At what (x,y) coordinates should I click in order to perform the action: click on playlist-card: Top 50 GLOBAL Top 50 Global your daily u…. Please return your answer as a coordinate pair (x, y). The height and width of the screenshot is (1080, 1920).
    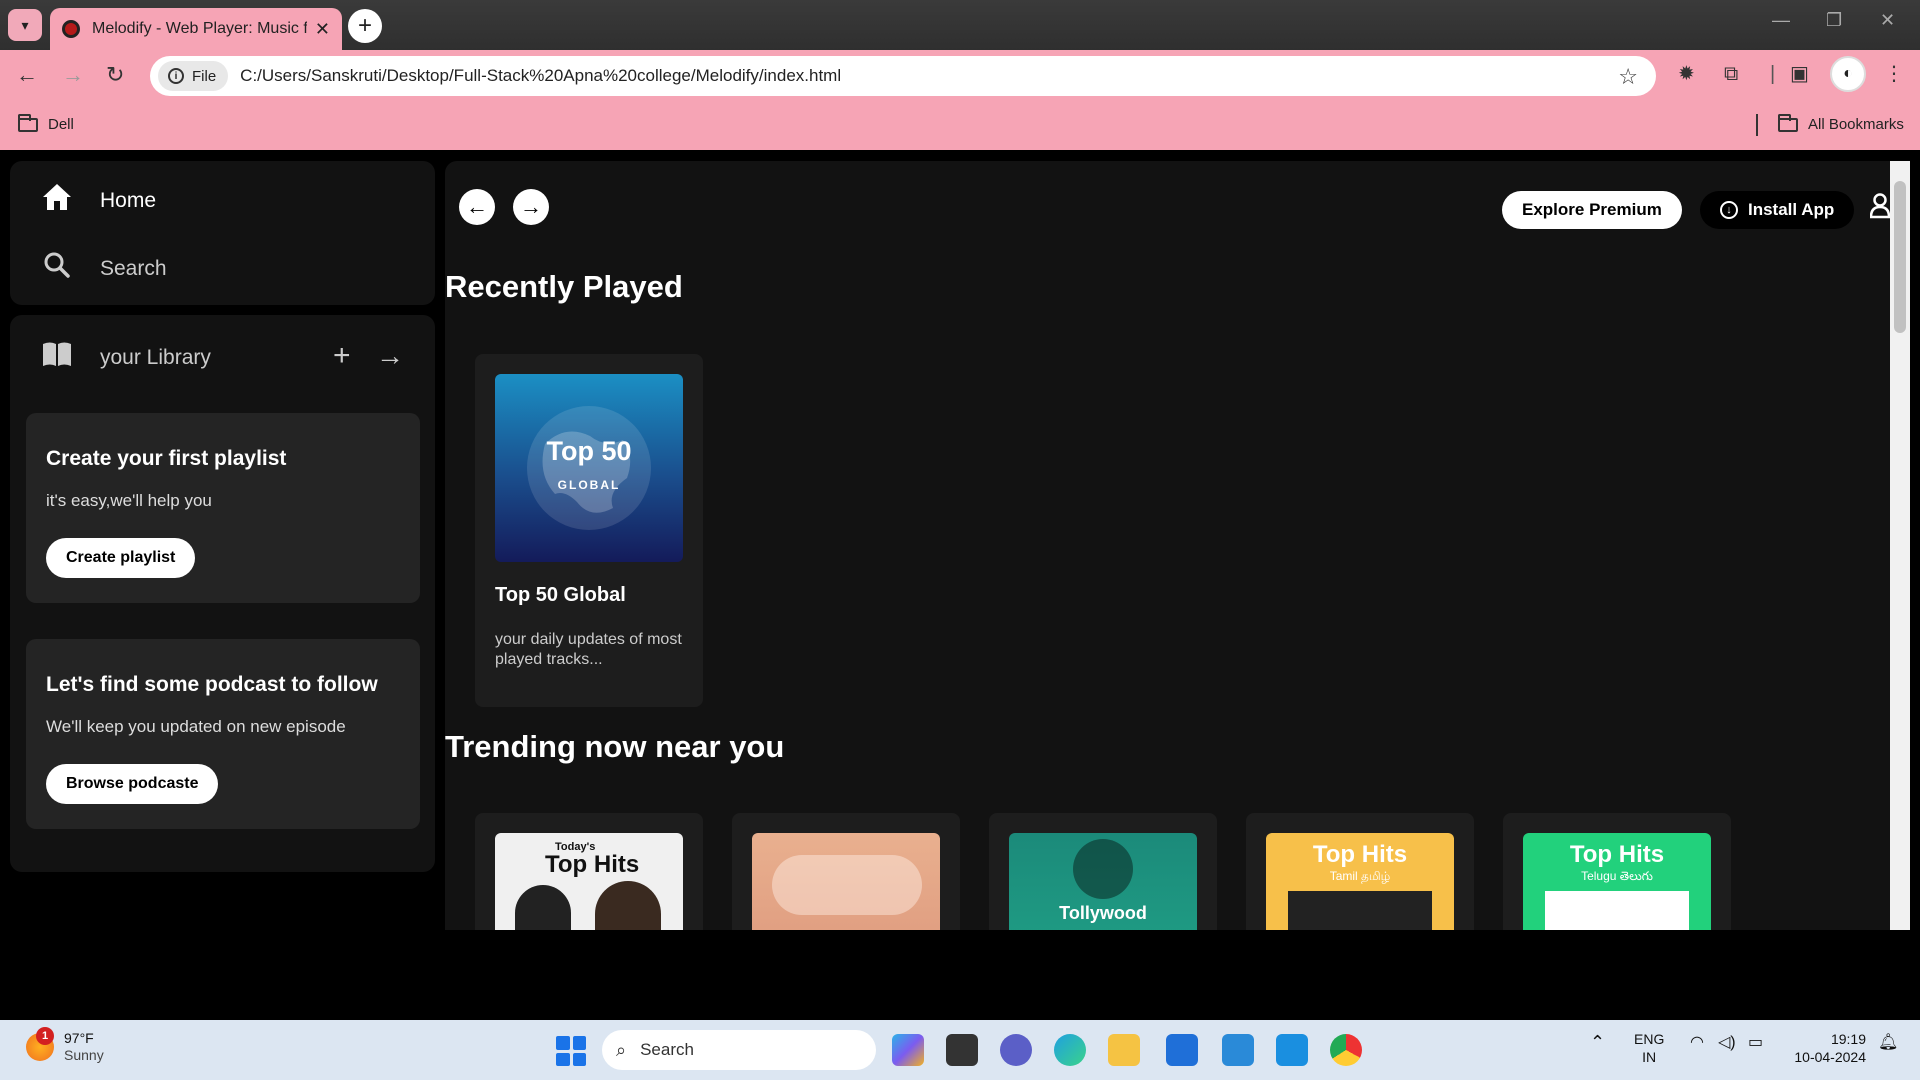
    Looking at the image, I should click on (589, 530).